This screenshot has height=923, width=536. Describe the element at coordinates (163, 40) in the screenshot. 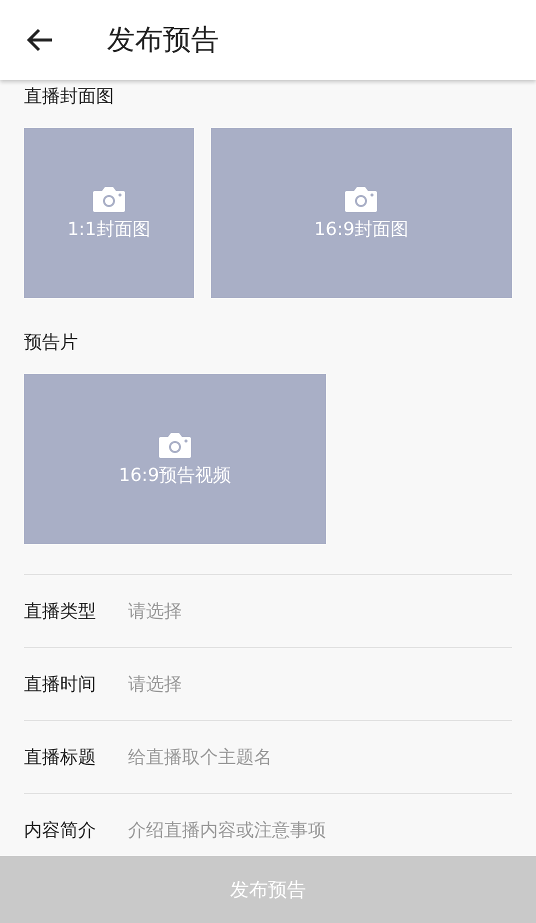

I see `page-title: 发布预告` at that location.